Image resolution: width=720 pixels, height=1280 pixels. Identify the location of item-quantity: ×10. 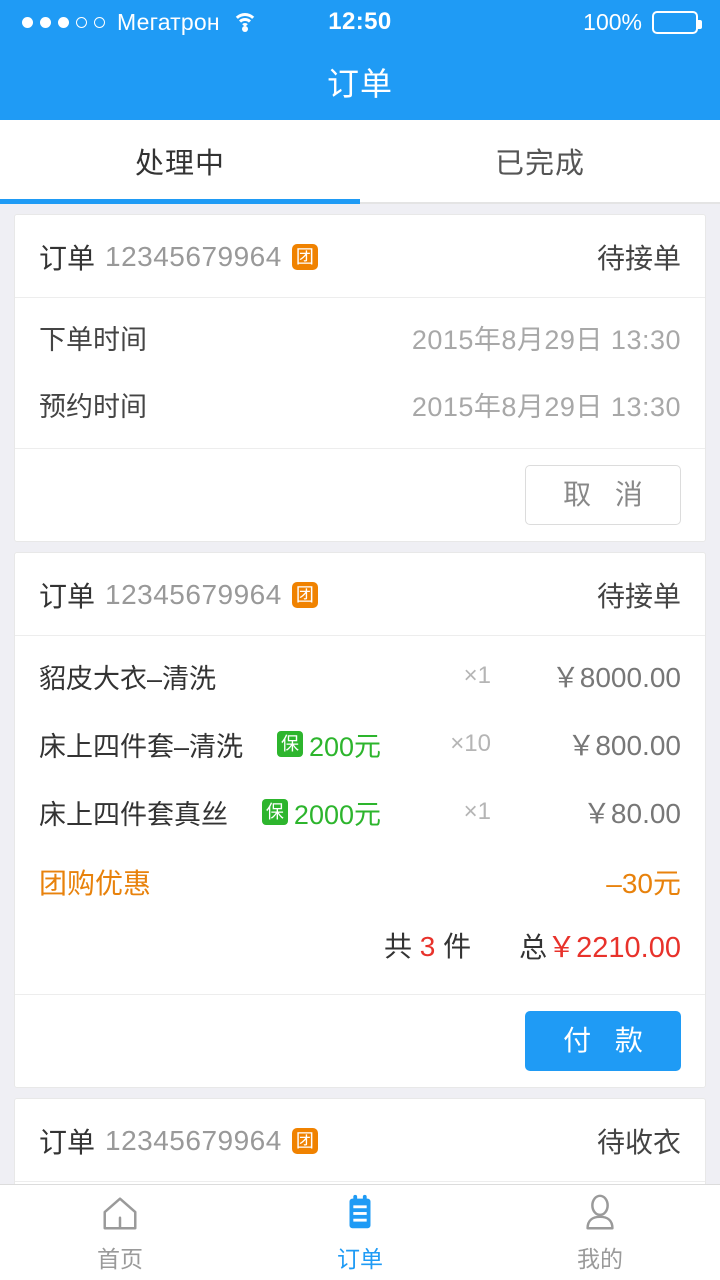
(470, 743).